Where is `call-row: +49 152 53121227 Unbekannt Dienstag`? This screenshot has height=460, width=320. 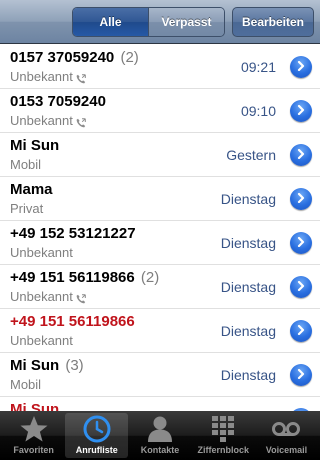 call-row: +49 152 53121227 Unbekannt Dienstag is located at coordinates (160, 243).